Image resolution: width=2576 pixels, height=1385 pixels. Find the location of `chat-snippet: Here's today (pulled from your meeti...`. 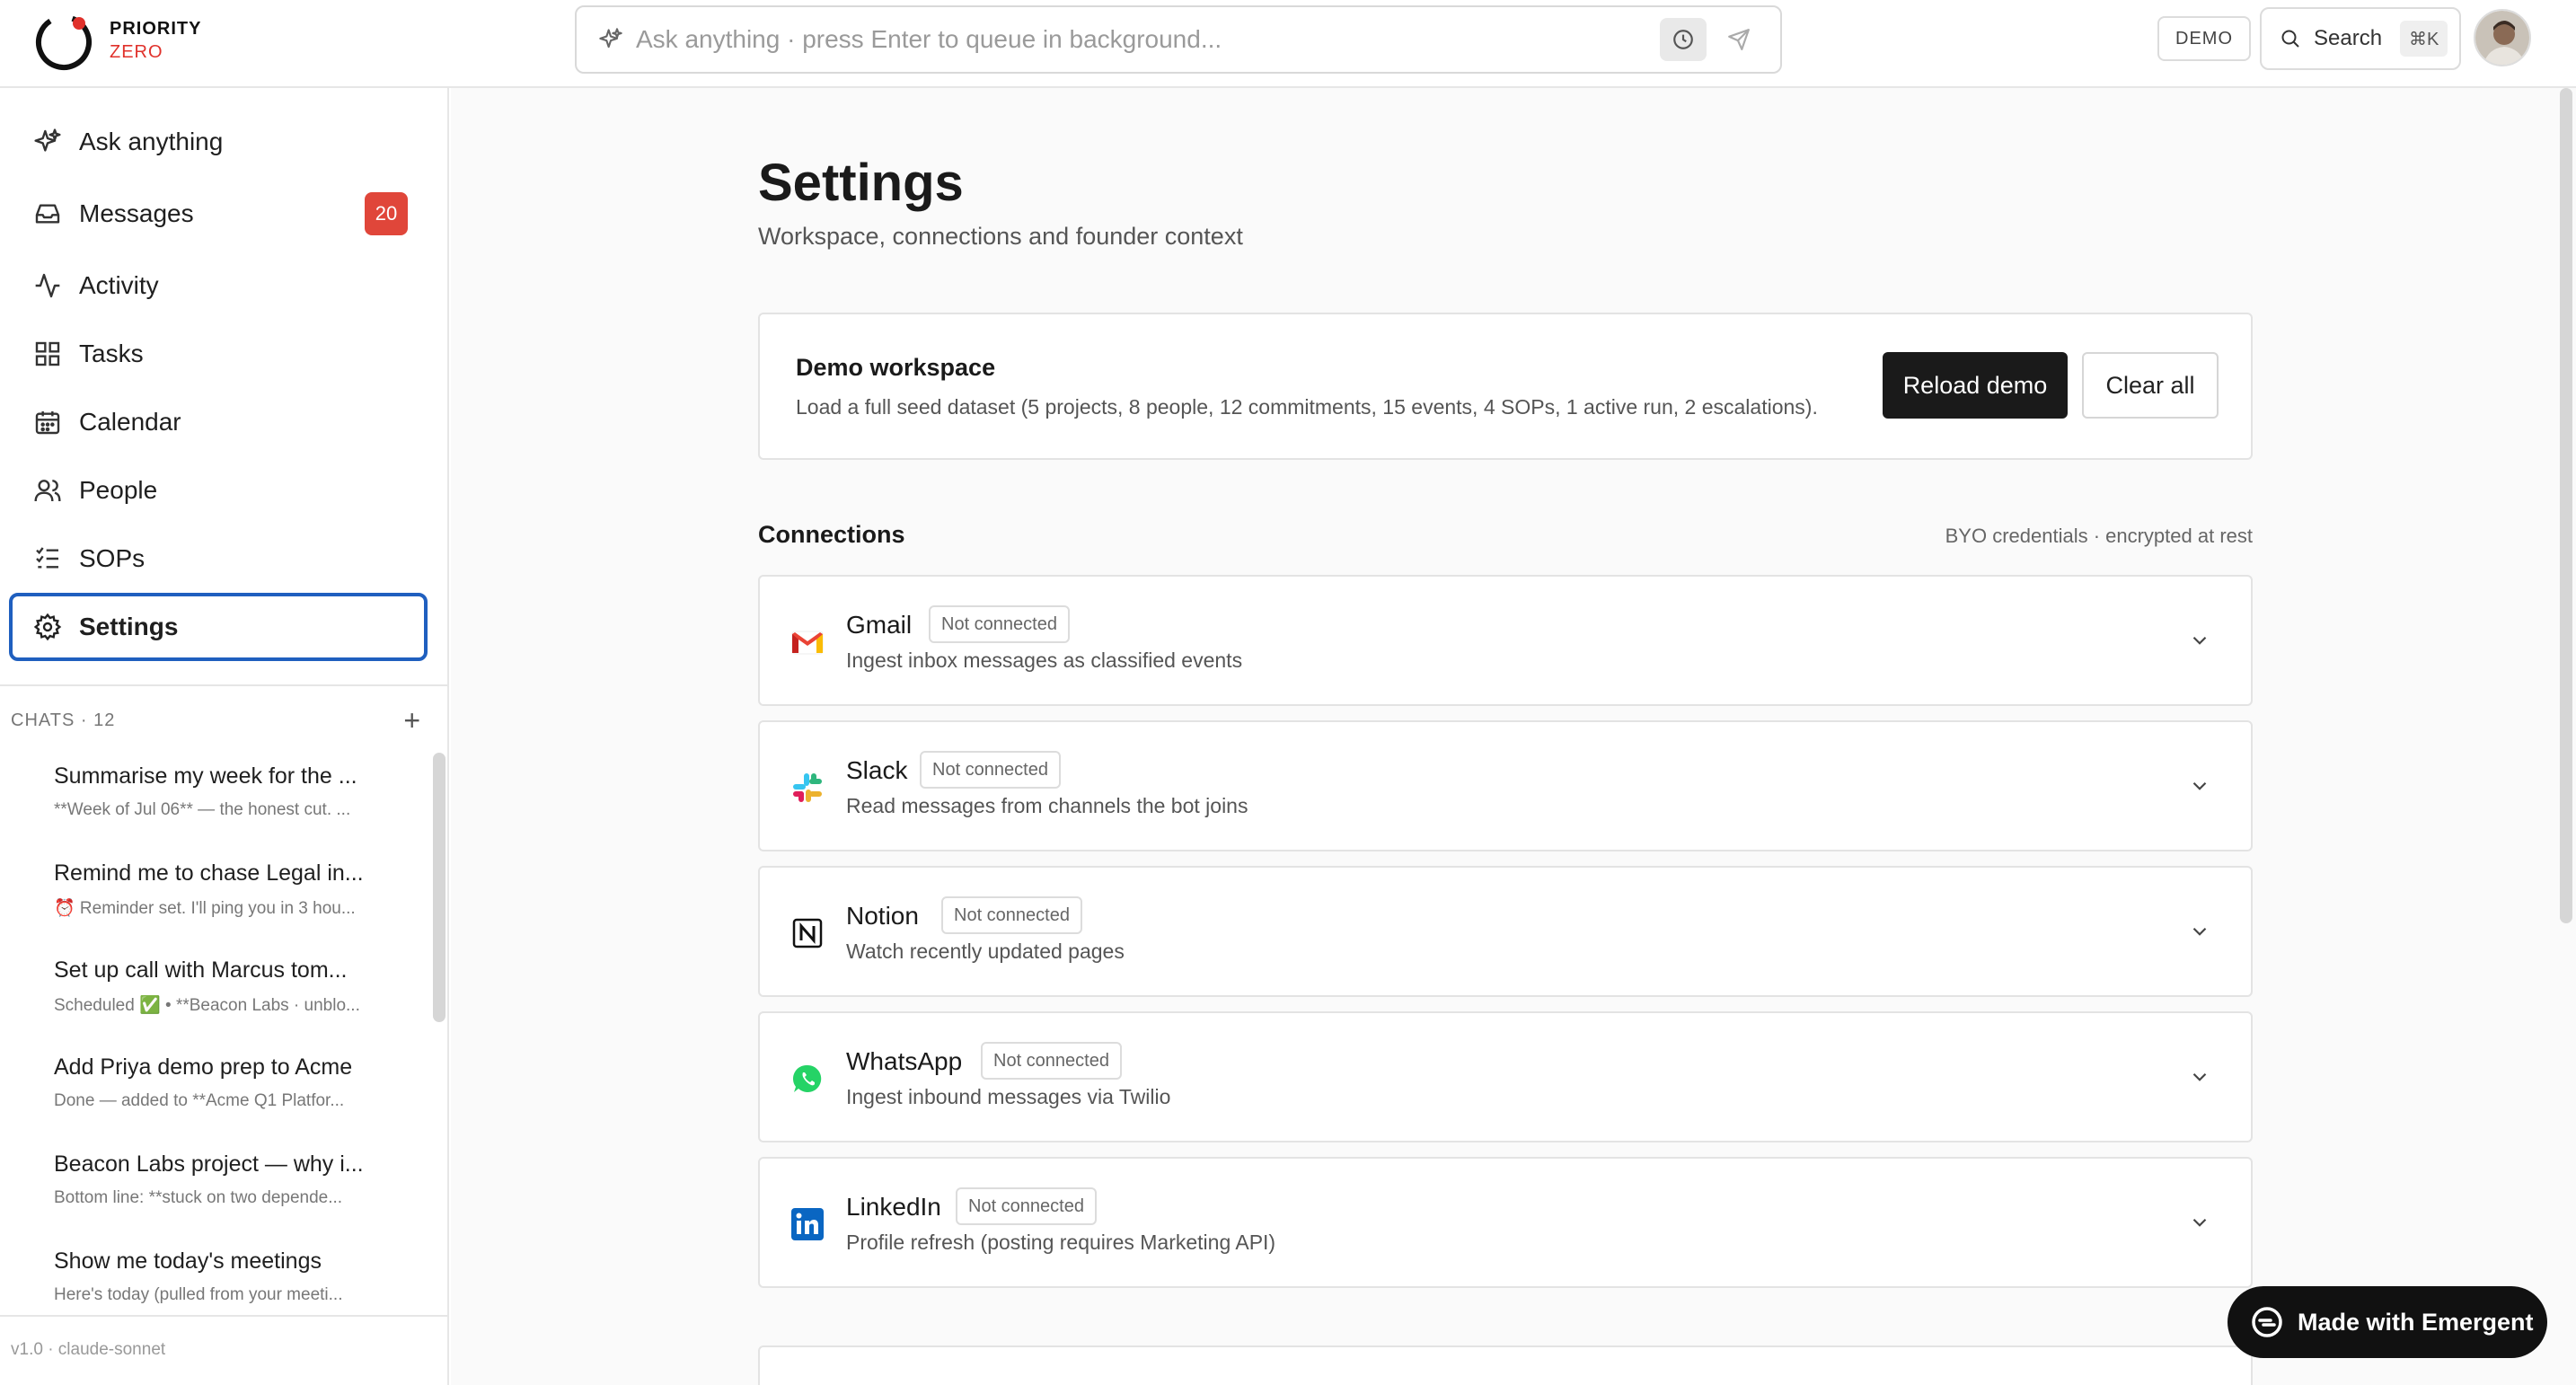

chat-snippet: Here's today (pulled from your meeti... is located at coordinates (198, 1294).